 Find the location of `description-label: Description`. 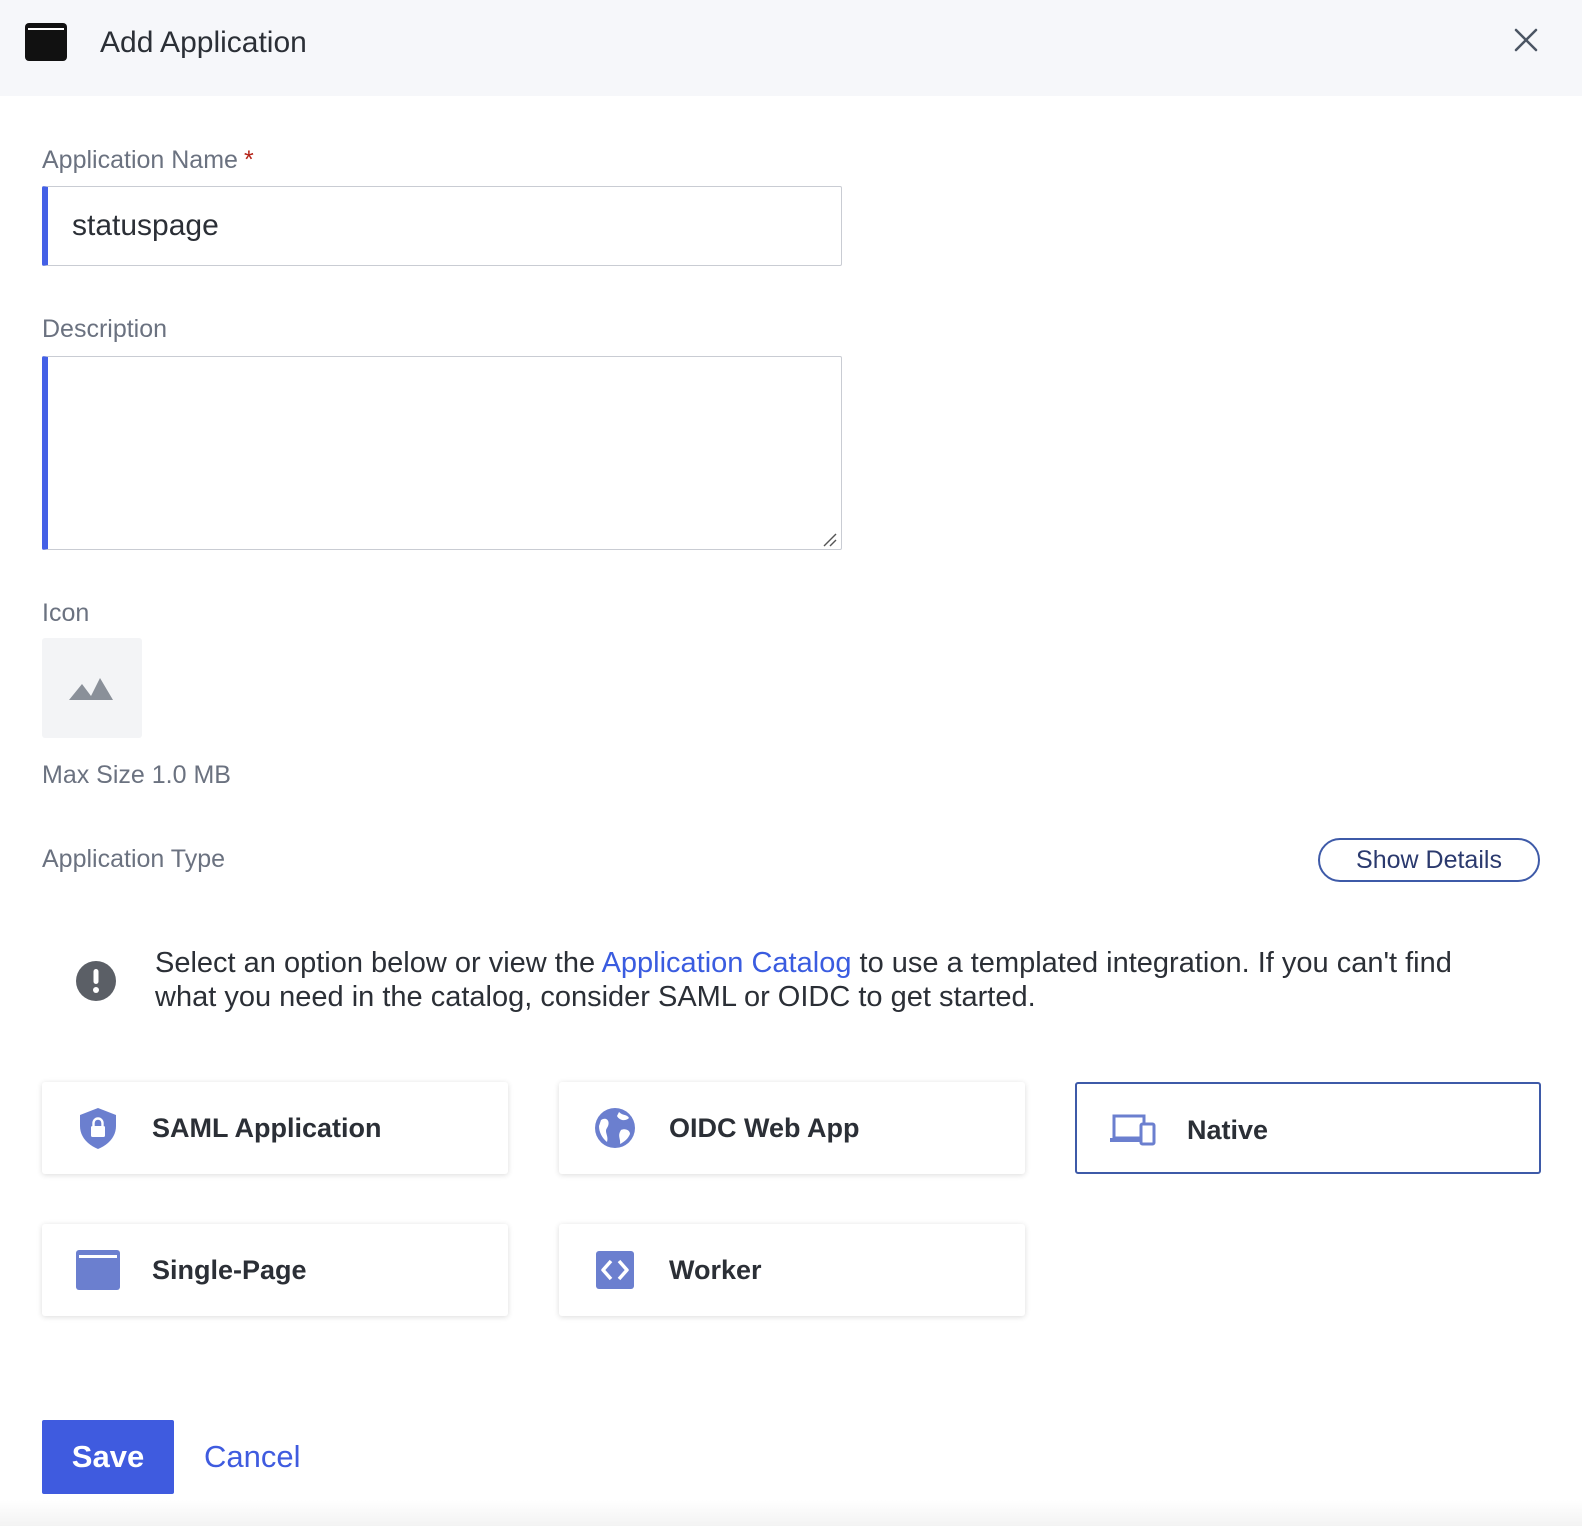

description-label: Description is located at coordinates (105, 329).